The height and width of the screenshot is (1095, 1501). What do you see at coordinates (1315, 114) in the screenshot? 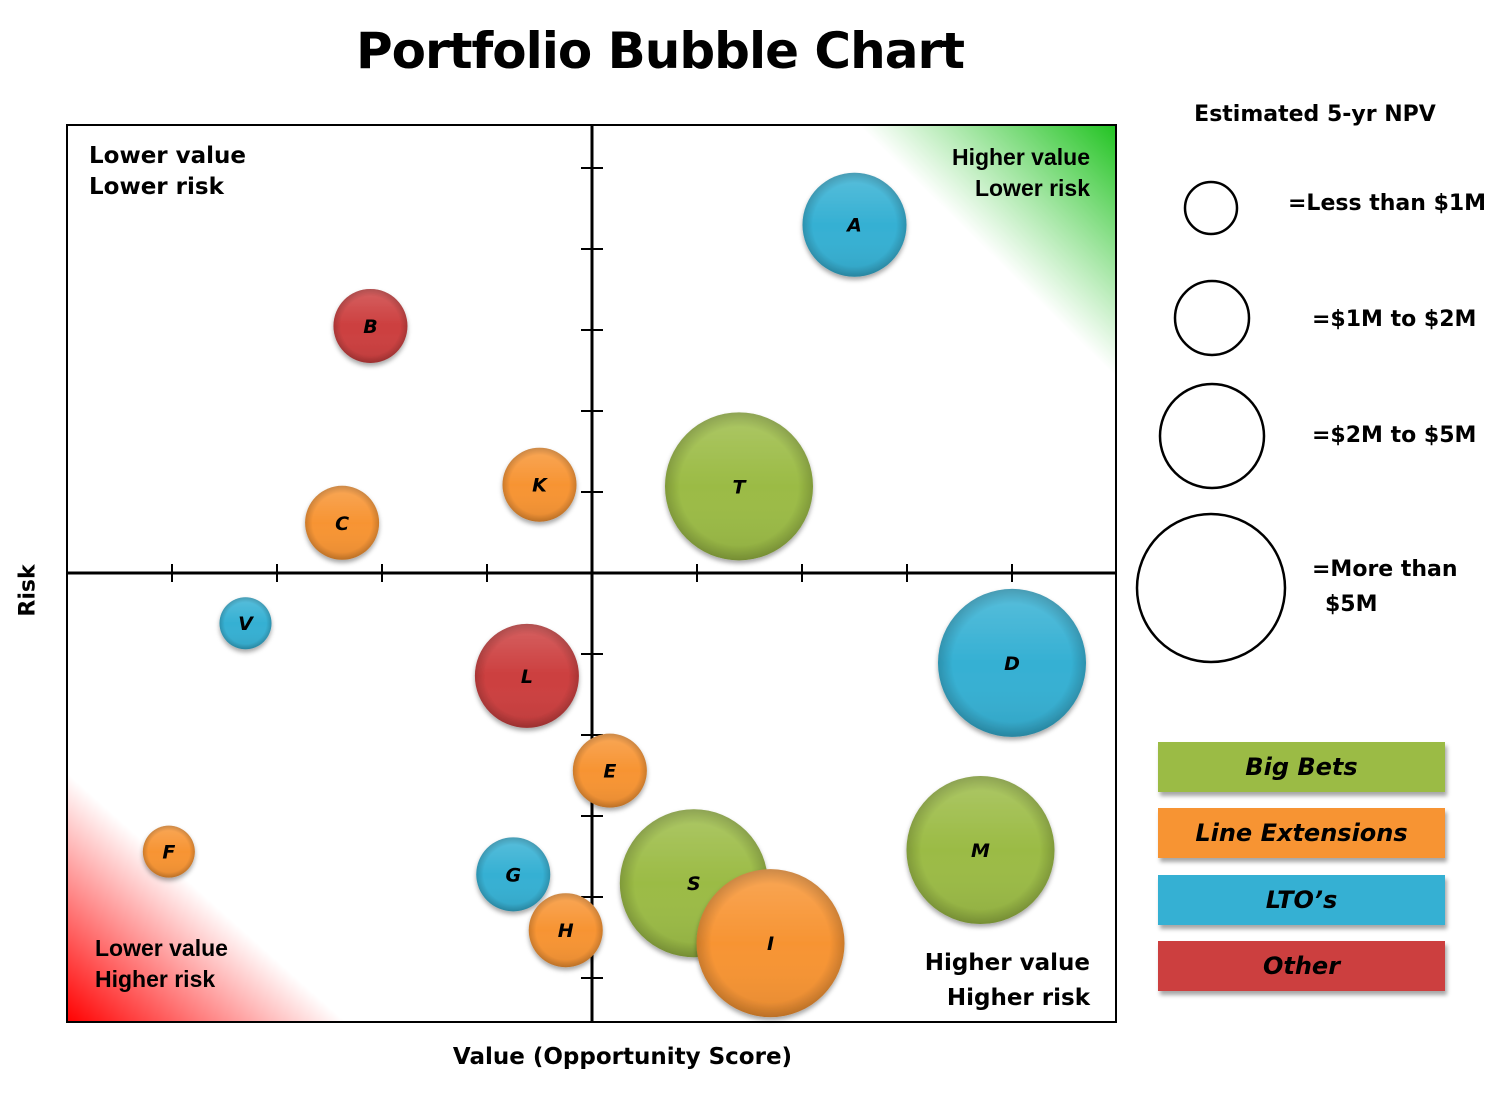
I see `size-legend-title: Estimated 5-yr NPV` at bounding box center [1315, 114].